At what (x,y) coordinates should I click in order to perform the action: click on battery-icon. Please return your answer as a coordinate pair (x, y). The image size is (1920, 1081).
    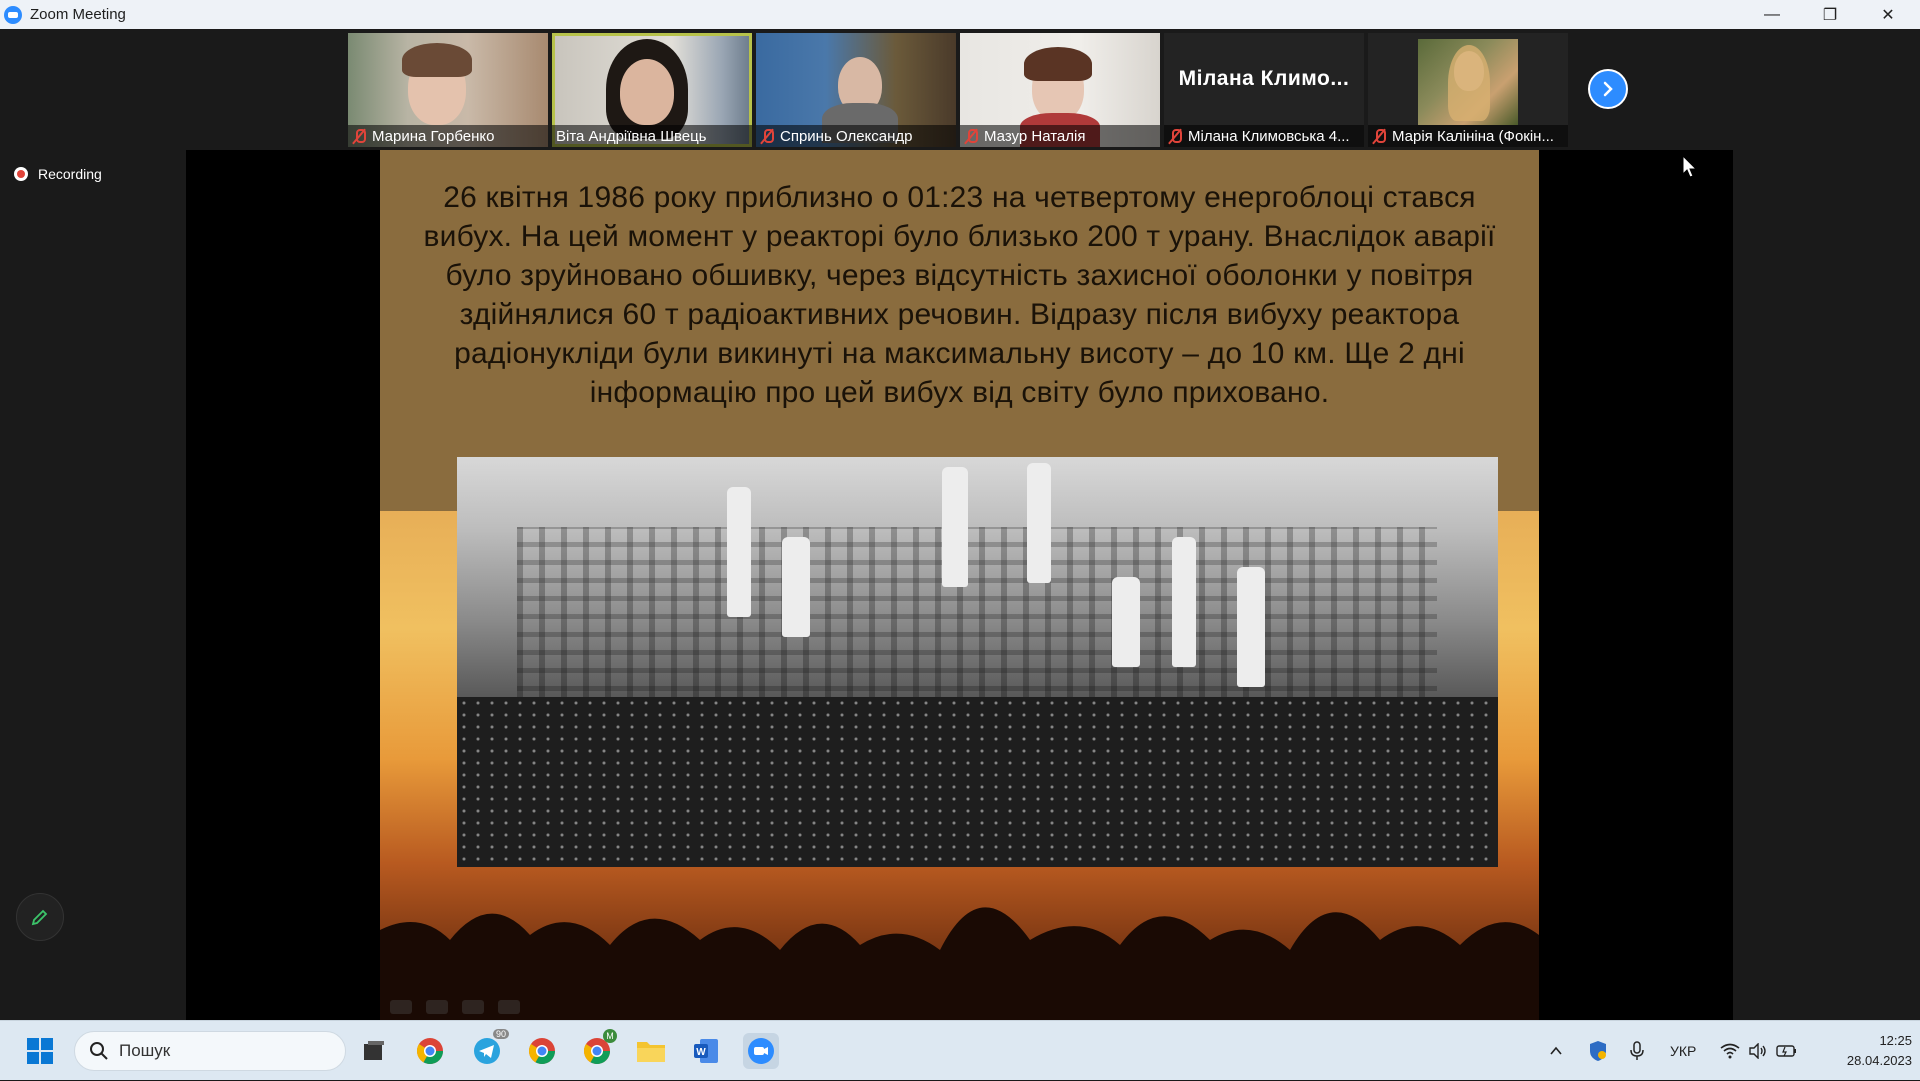
    Looking at the image, I should click on (1787, 1051).